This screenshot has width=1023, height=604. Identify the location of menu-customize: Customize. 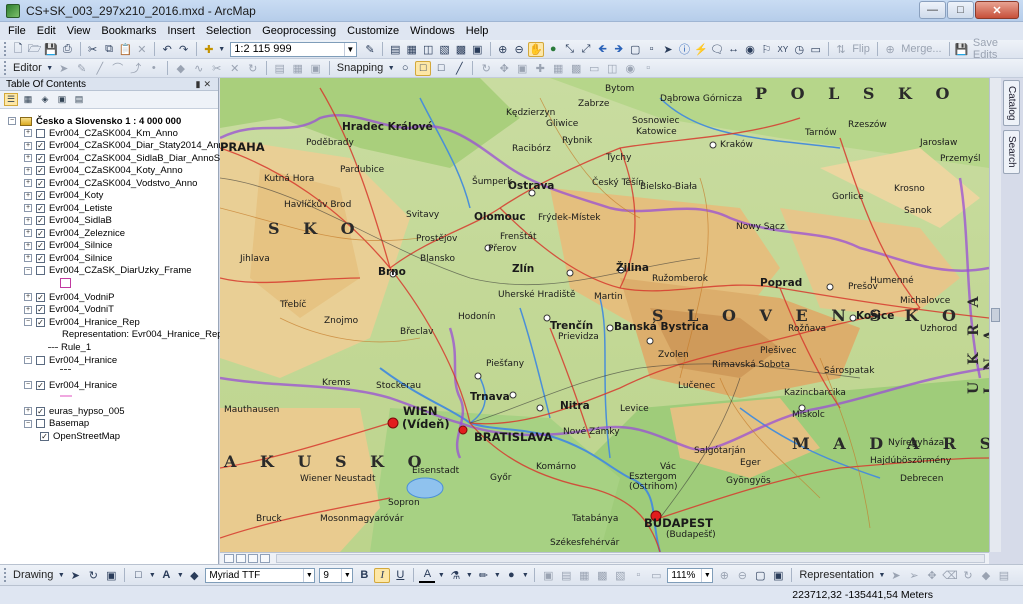
(373, 31).